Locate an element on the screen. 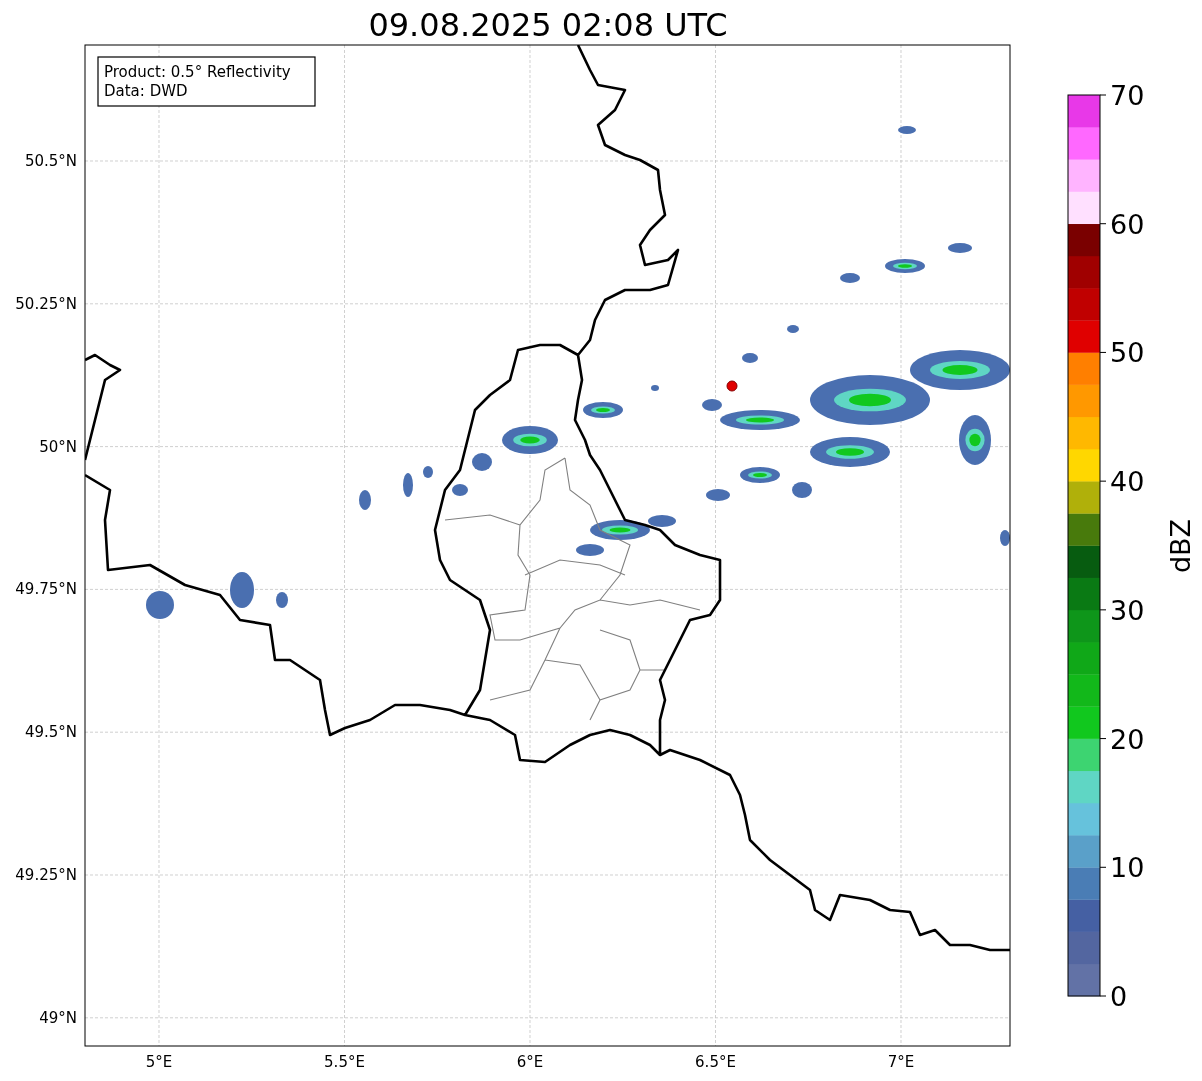 The width and height of the screenshot is (1202, 1081). tick-label: 7°E is located at coordinates (901, 1062).